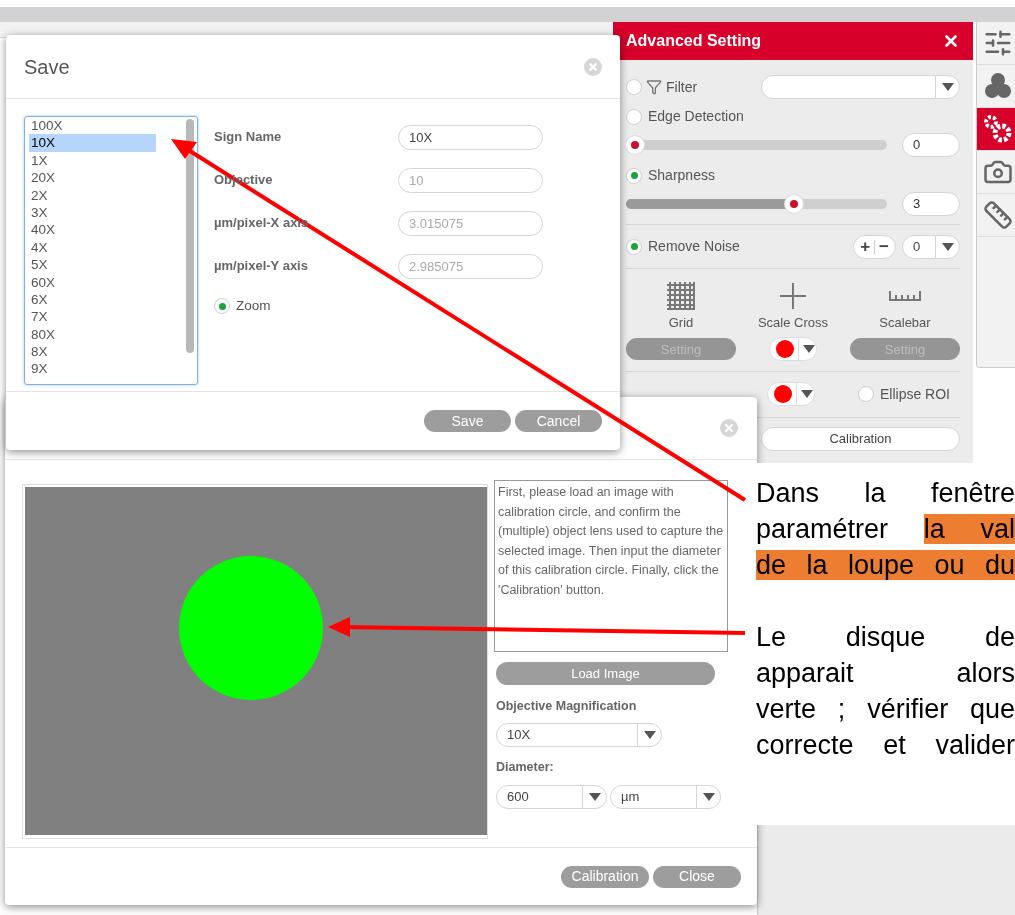 This screenshot has height=915, width=1015. Describe the element at coordinates (253, 306) in the screenshot. I see `zoom-label: Zoom` at that location.